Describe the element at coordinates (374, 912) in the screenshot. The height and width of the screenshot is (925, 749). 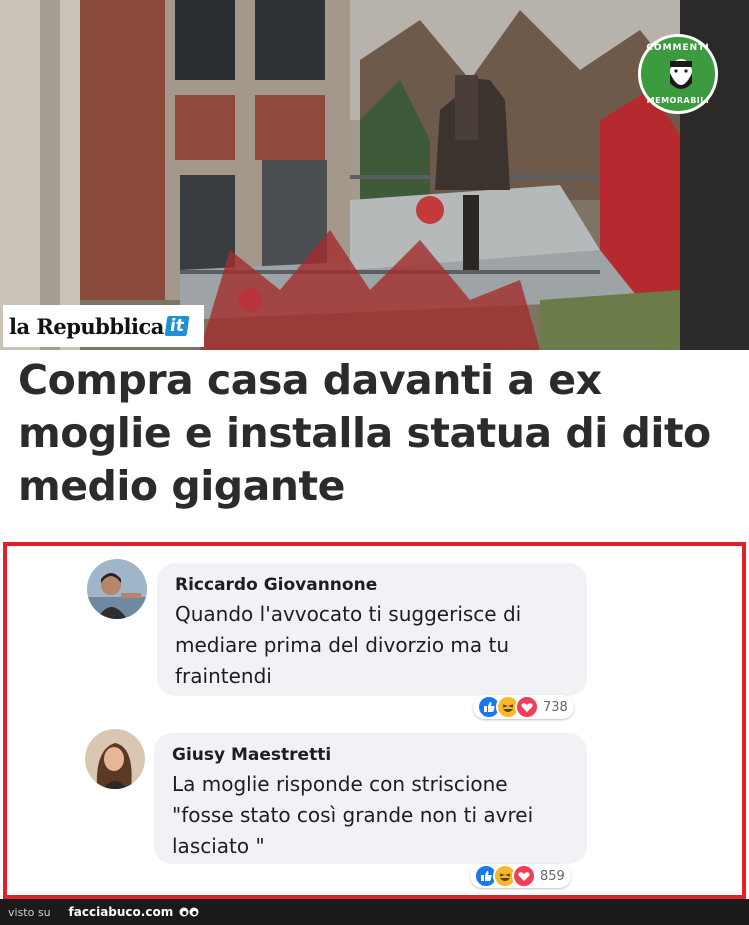
I see `watermark-footer: visto su facciabuco.com` at that location.